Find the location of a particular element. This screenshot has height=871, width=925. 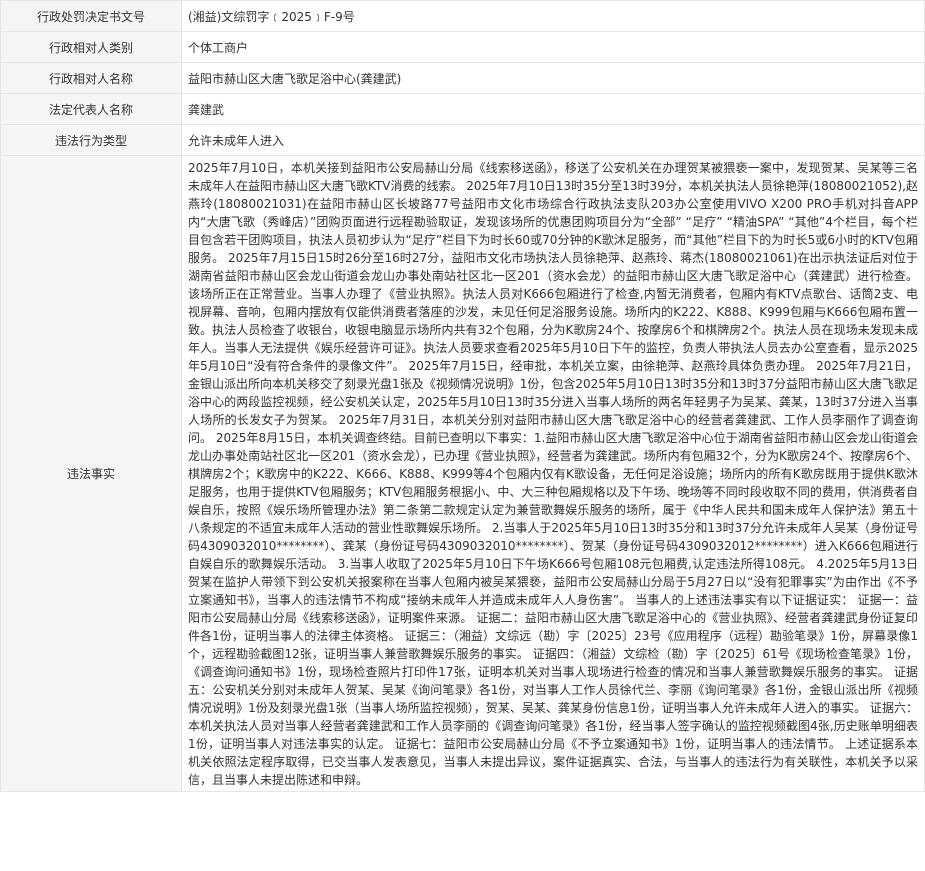

row-violation-type: 违法行为类型 允许未成年人进入 is located at coordinates (462, 140).